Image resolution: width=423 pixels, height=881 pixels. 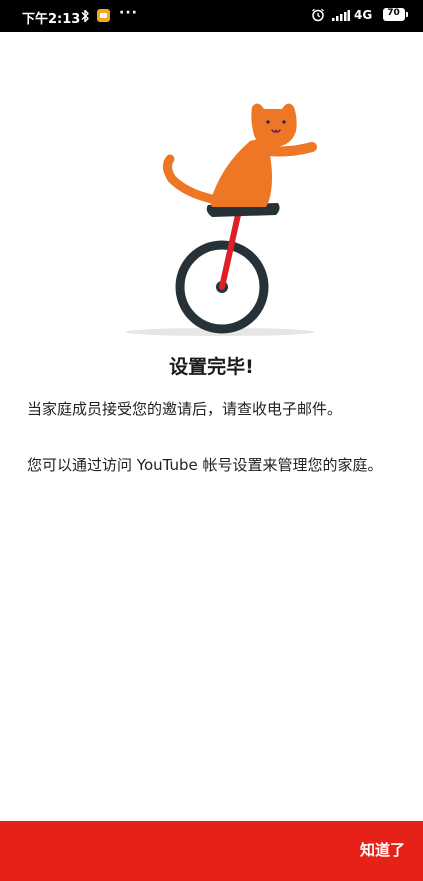 What do you see at coordinates (128, 13) in the screenshot?
I see `more-icon: ···` at bounding box center [128, 13].